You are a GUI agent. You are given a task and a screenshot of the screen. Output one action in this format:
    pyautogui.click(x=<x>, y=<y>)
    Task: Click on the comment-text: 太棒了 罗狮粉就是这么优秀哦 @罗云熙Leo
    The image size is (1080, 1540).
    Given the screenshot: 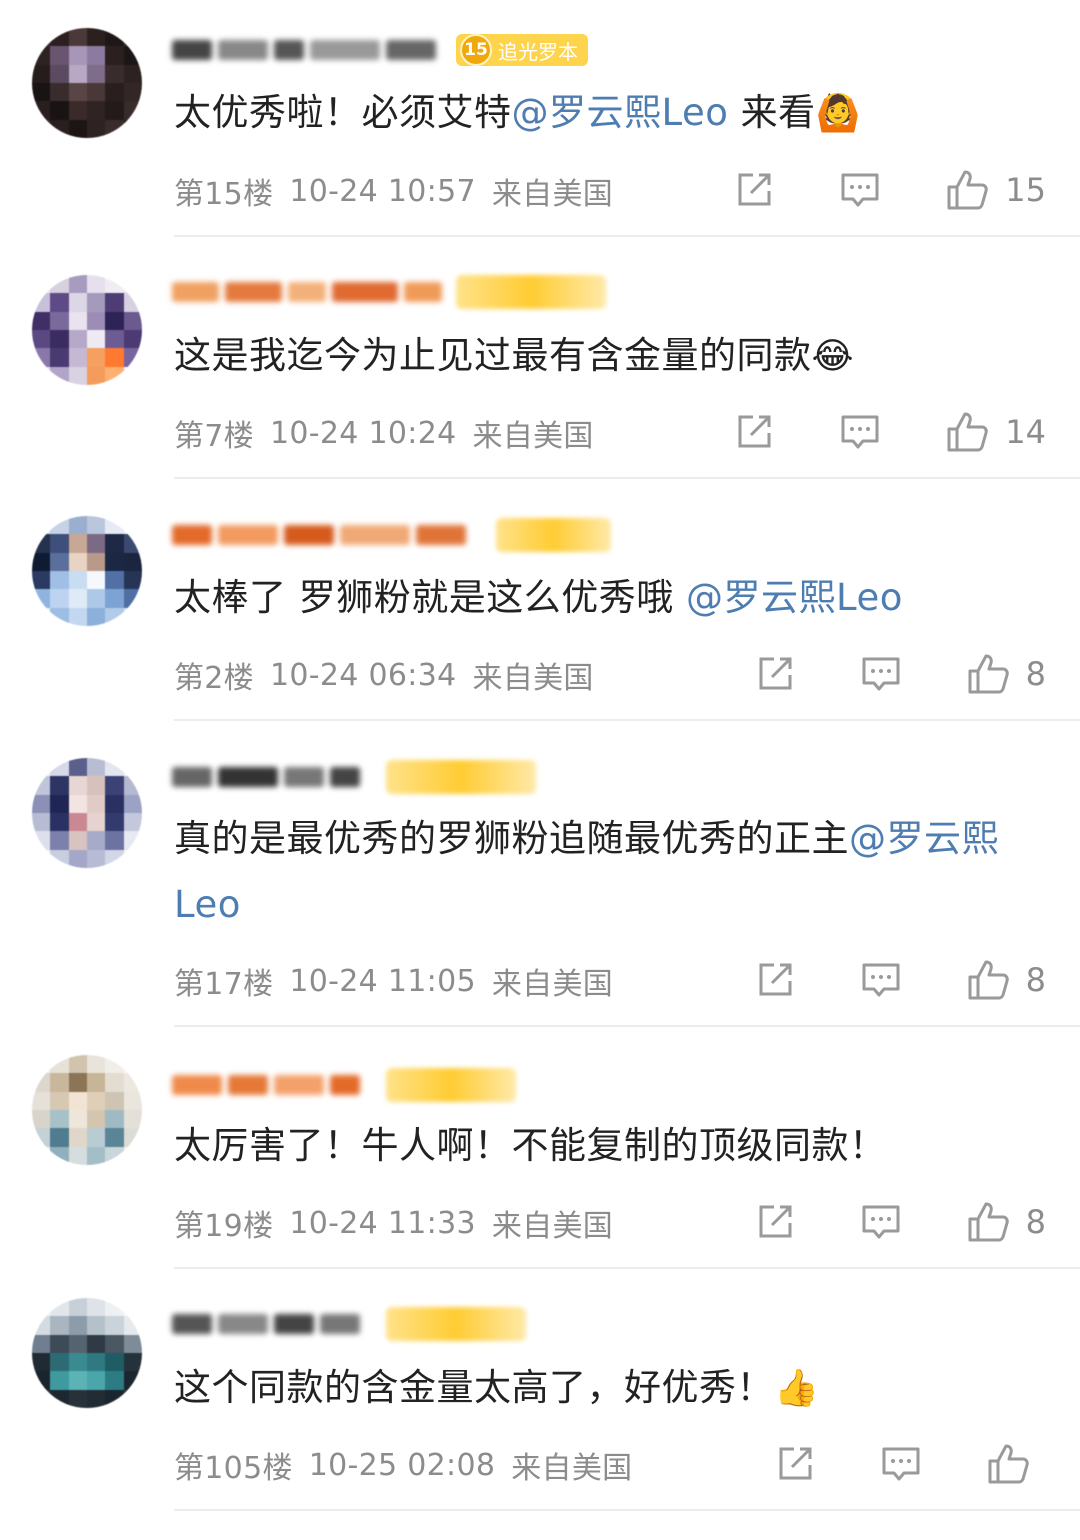 What is the action you would take?
    pyautogui.click(x=597, y=598)
    